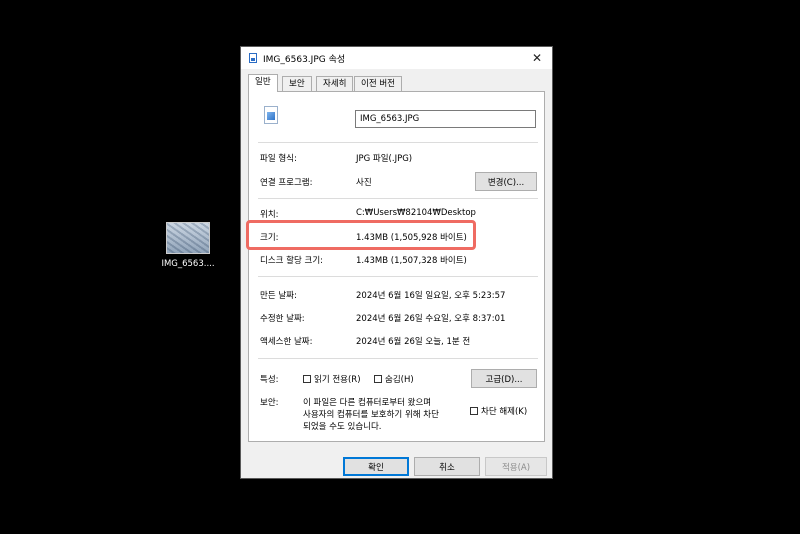  I want to click on readonly-label: 읽기 전용(R), so click(337, 380).